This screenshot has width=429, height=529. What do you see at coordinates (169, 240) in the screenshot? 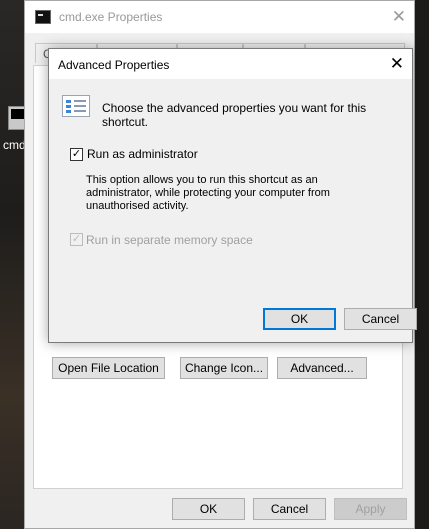
I see `separate-memory-label: Run in separate memory space` at bounding box center [169, 240].